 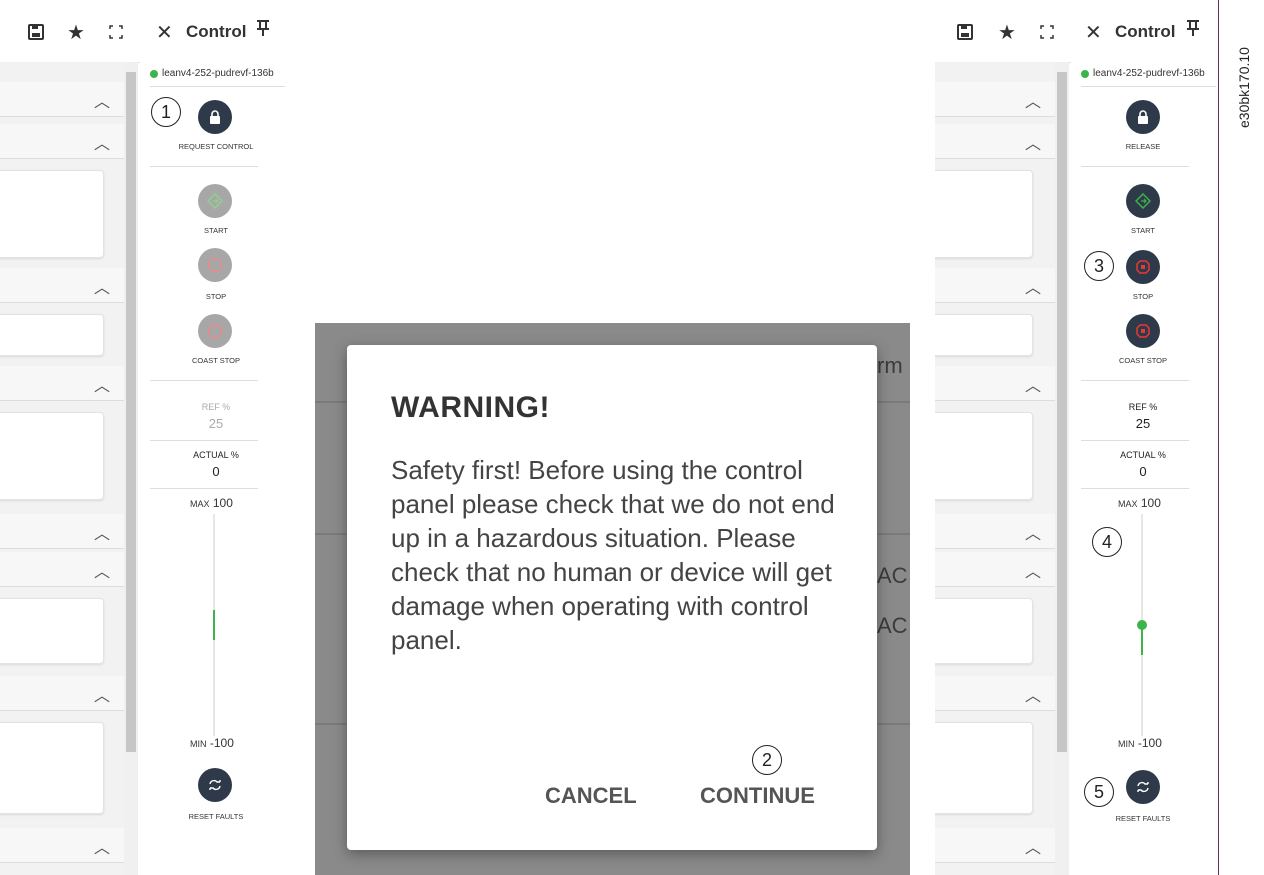 What do you see at coordinates (166, 112) in the screenshot?
I see `callout-1: 1` at bounding box center [166, 112].